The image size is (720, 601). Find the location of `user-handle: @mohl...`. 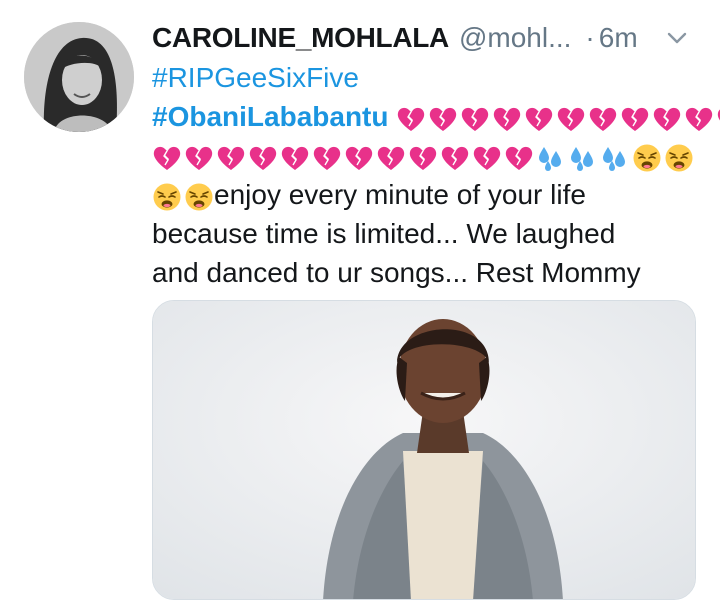

user-handle: @mohl... is located at coordinates (515, 38).